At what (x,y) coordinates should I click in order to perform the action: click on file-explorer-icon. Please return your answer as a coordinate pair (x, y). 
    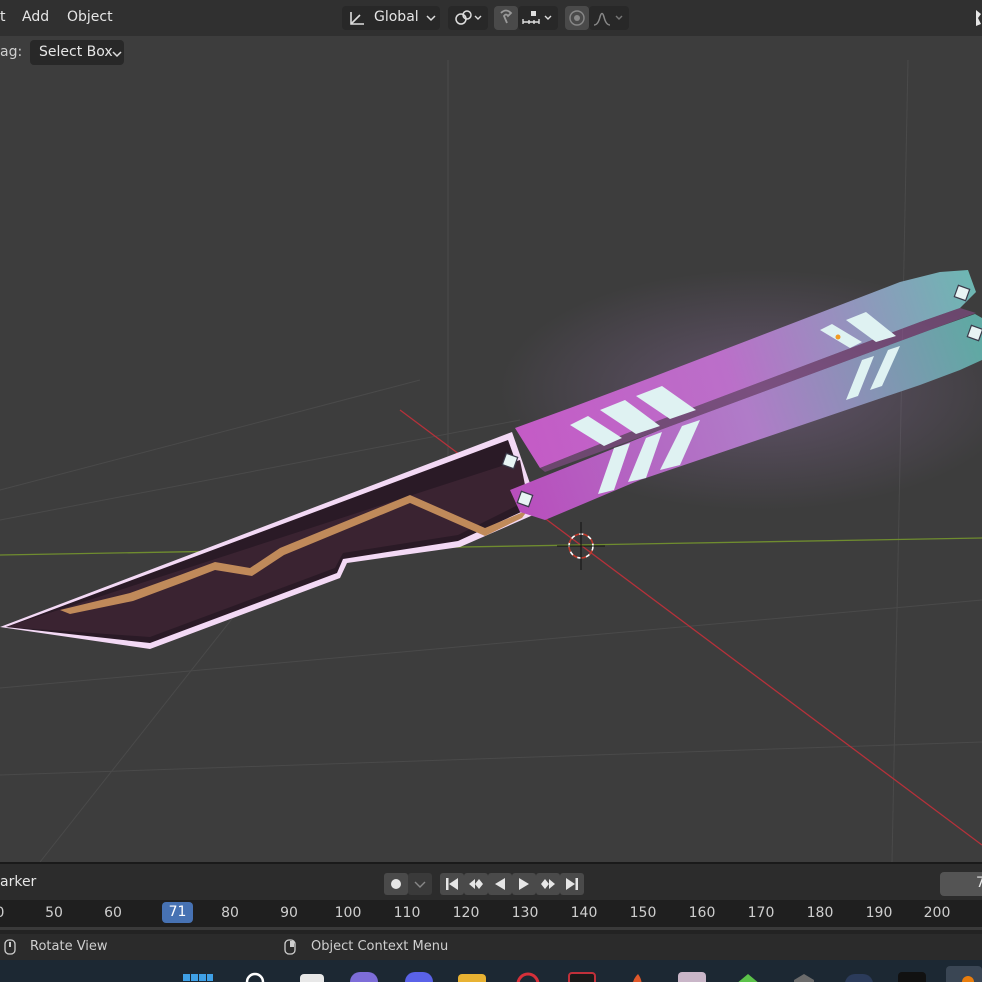
    Looking at the image, I should click on (472, 978).